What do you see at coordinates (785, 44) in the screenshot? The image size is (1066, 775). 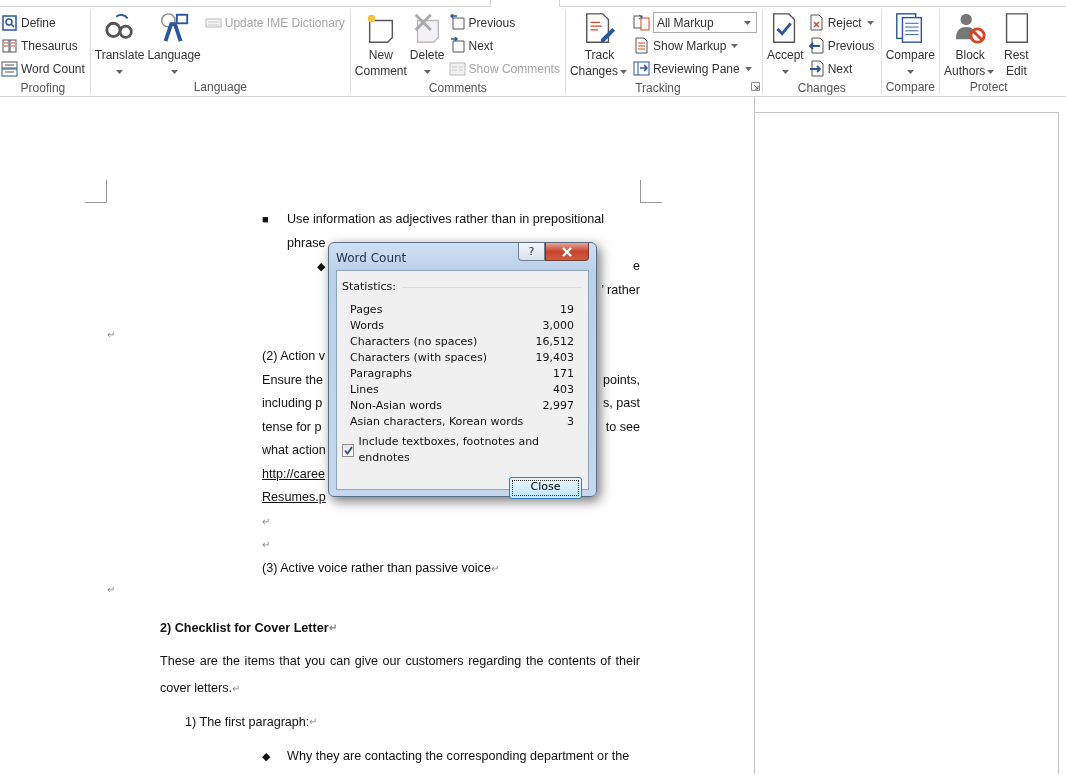 I see `ribbon-button: Accept` at bounding box center [785, 44].